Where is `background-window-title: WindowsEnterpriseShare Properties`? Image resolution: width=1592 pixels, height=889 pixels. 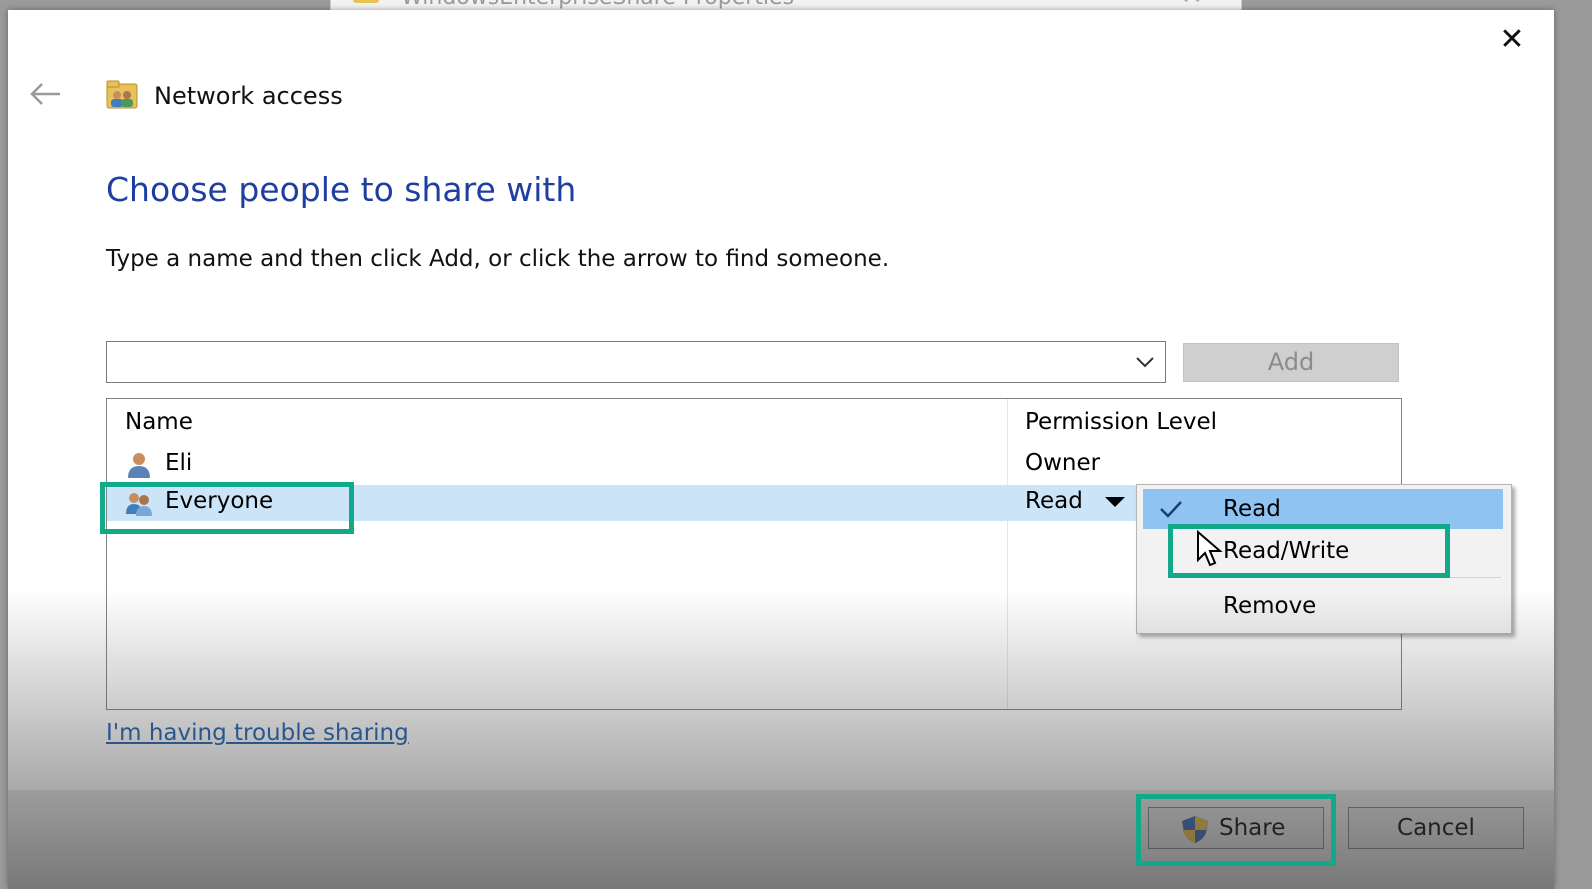 background-window-title: WindowsEnterpriseShare Properties is located at coordinates (597, 5).